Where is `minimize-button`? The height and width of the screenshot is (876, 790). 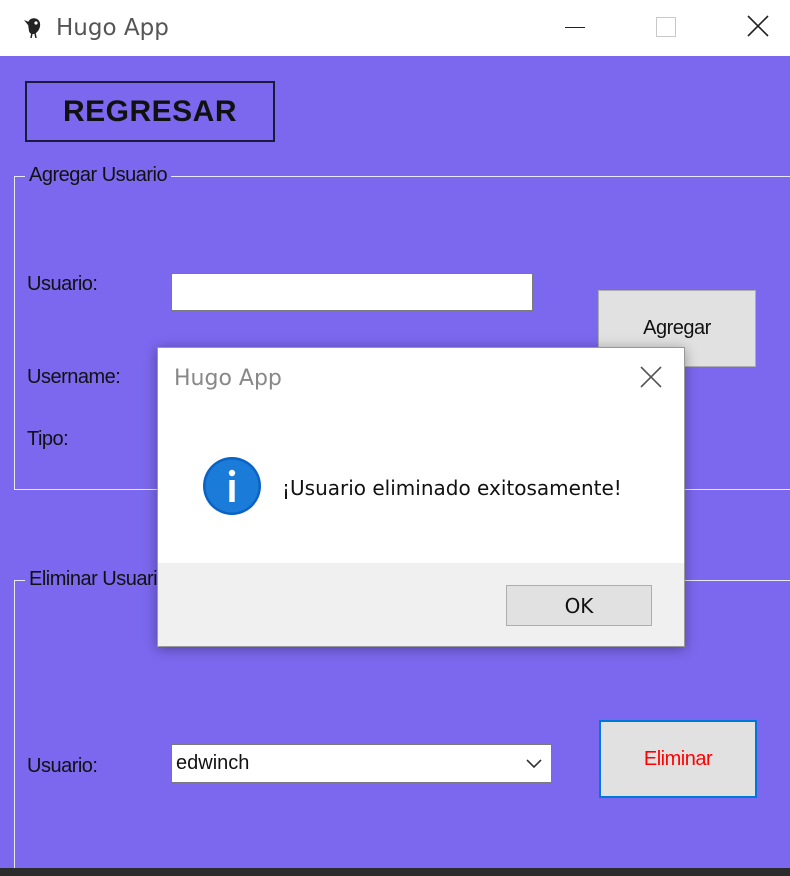
minimize-button is located at coordinates (576, 28).